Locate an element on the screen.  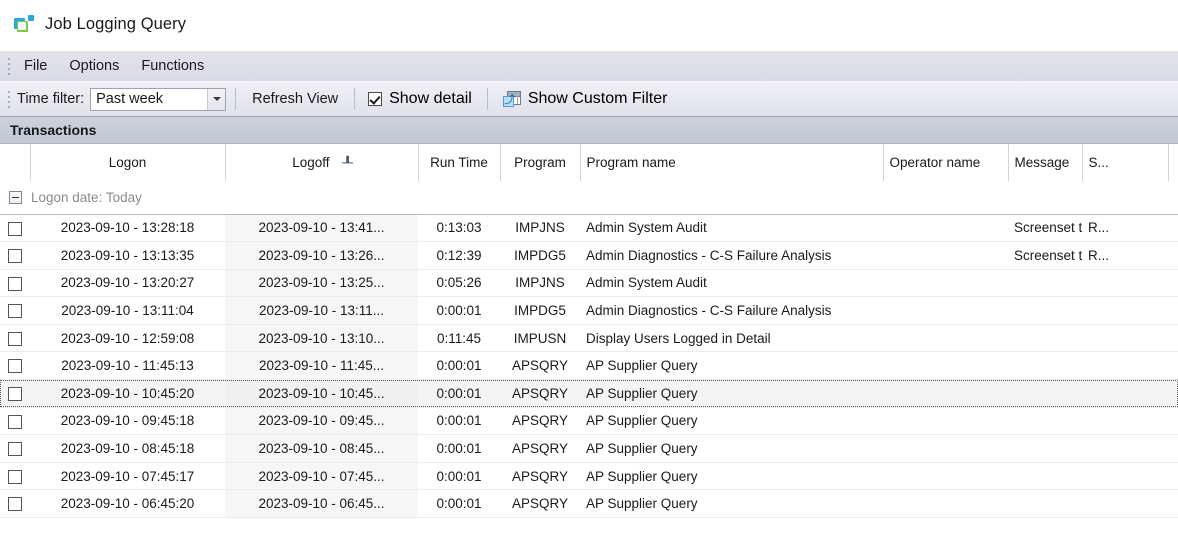
cell-operator-name is located at coordinates (945, 310).